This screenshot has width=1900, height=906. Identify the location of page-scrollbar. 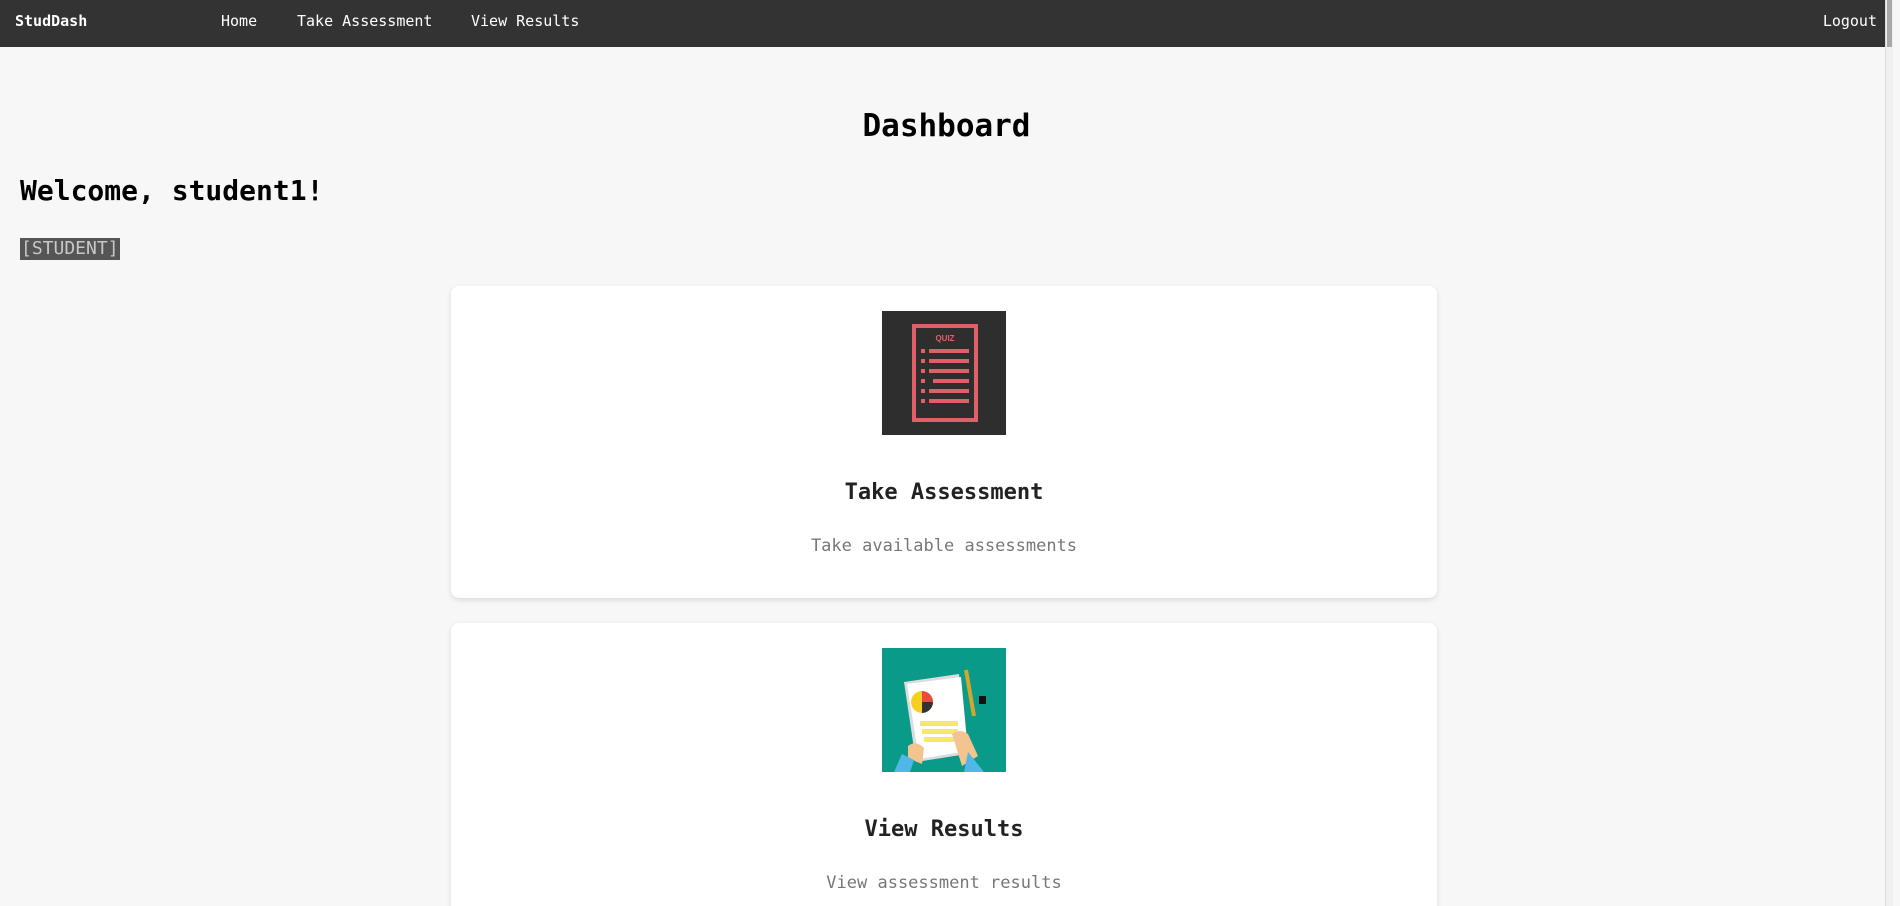
(1889, 453).